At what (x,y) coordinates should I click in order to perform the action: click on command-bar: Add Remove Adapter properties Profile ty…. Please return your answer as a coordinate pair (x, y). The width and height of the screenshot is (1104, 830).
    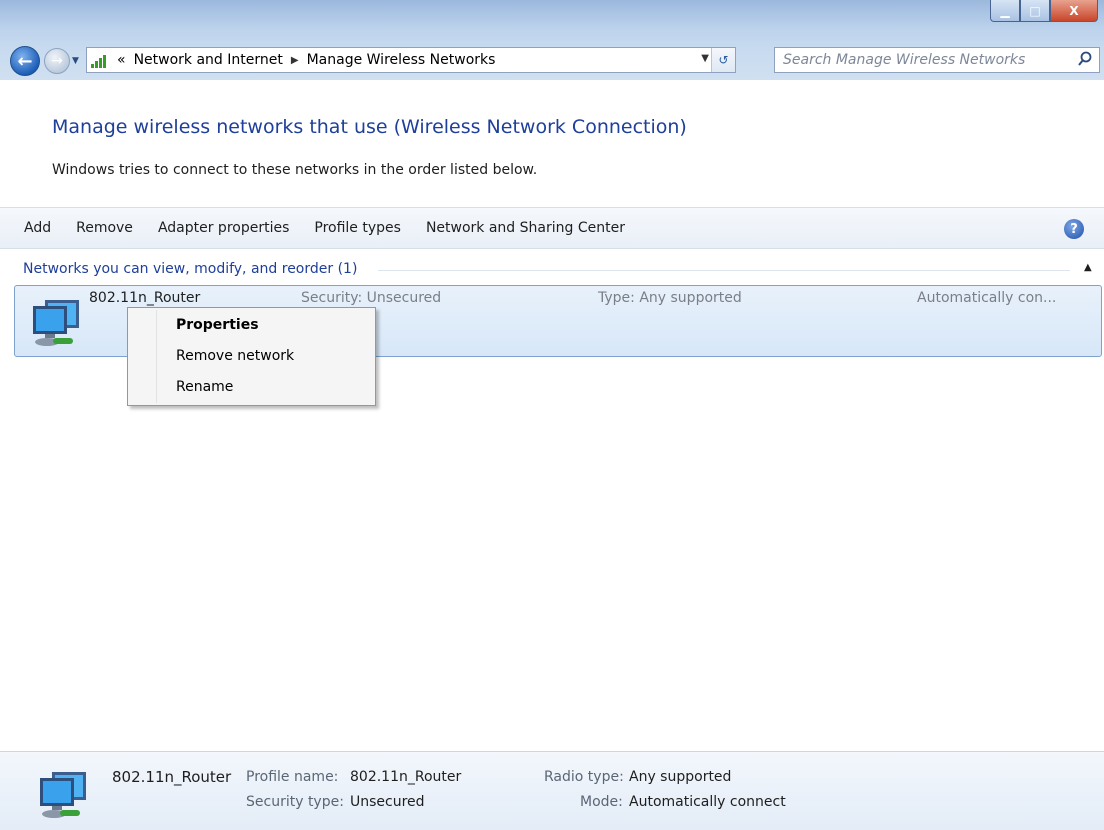
    Looking at the image, I should click on (552, 228).